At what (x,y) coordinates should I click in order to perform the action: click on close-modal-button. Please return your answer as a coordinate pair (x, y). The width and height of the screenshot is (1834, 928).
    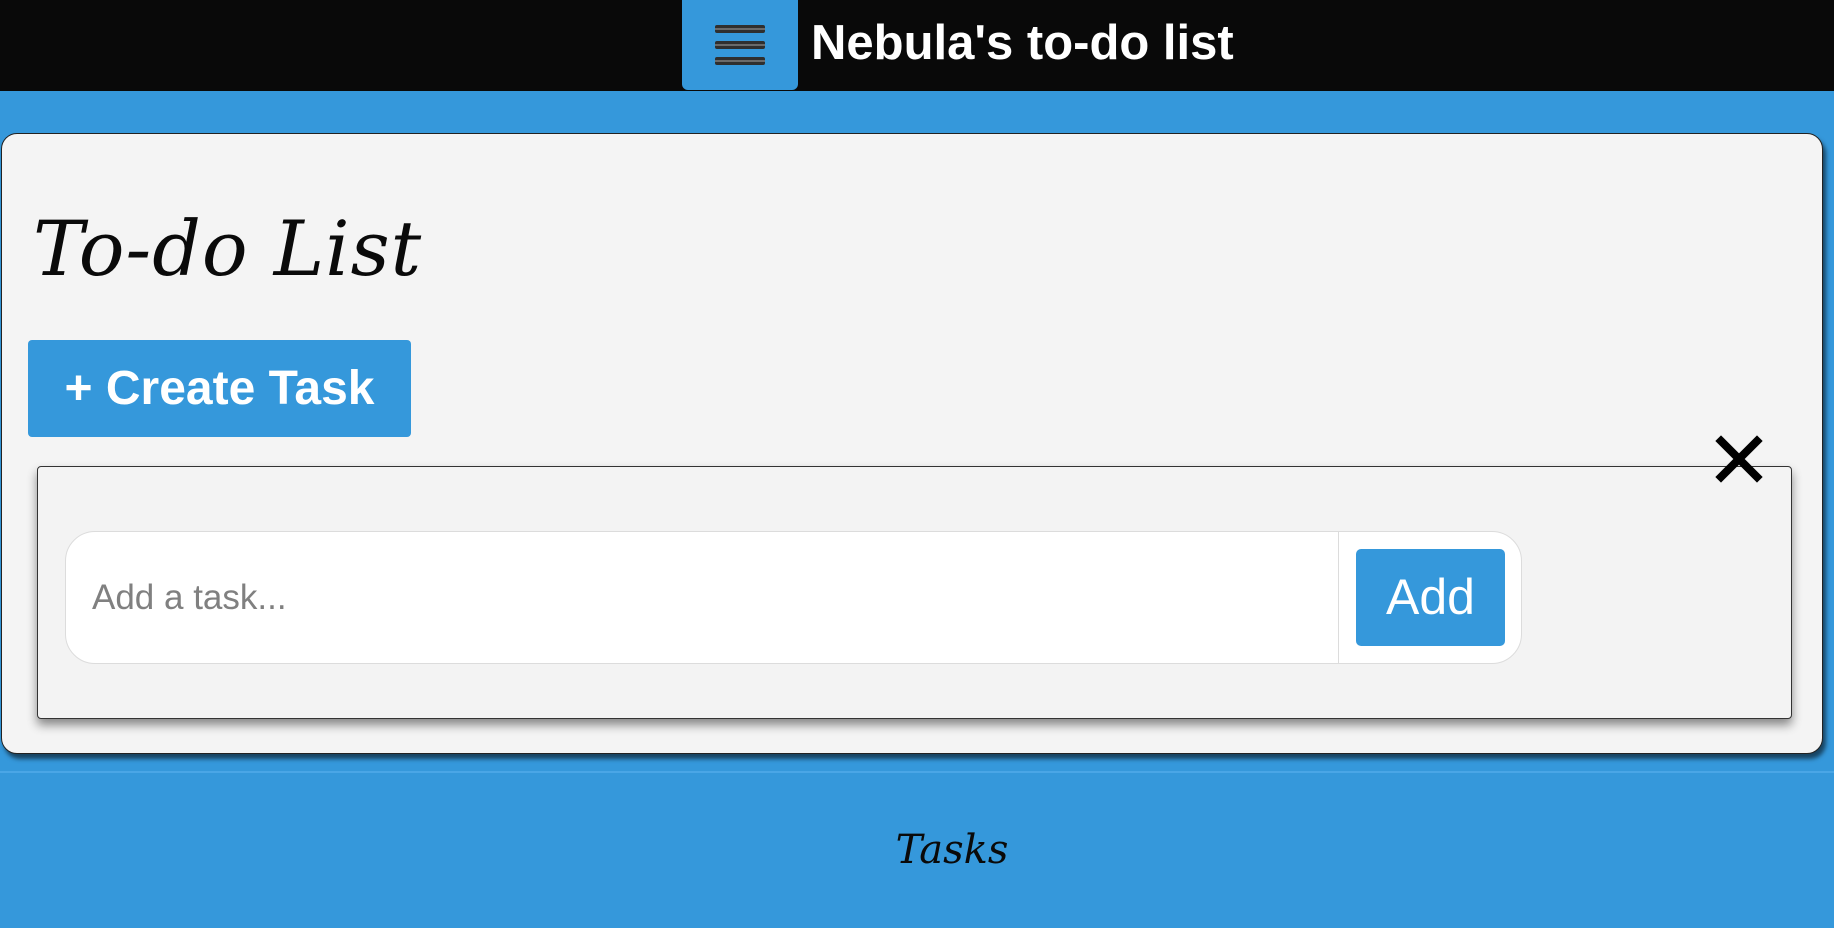
    Looking at the image, I should click on (1739, 459).